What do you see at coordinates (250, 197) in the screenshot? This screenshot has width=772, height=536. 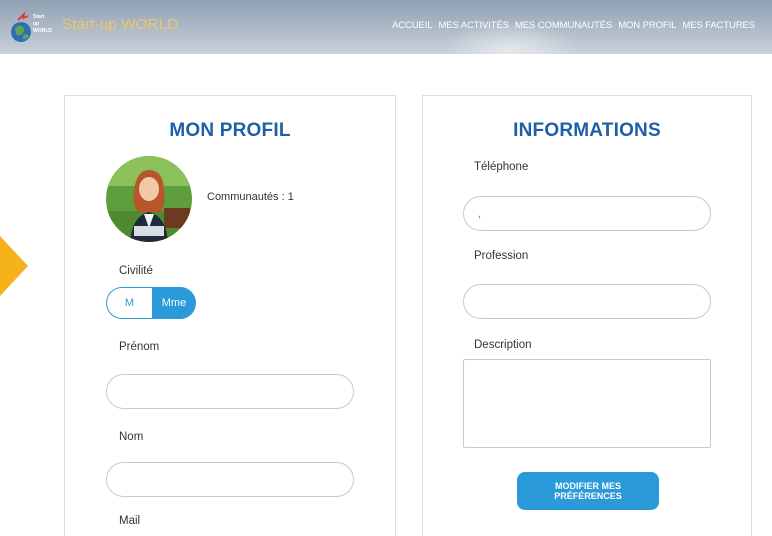 I see `communities-count: Communautés : 1` at bounding box center [250, 197].